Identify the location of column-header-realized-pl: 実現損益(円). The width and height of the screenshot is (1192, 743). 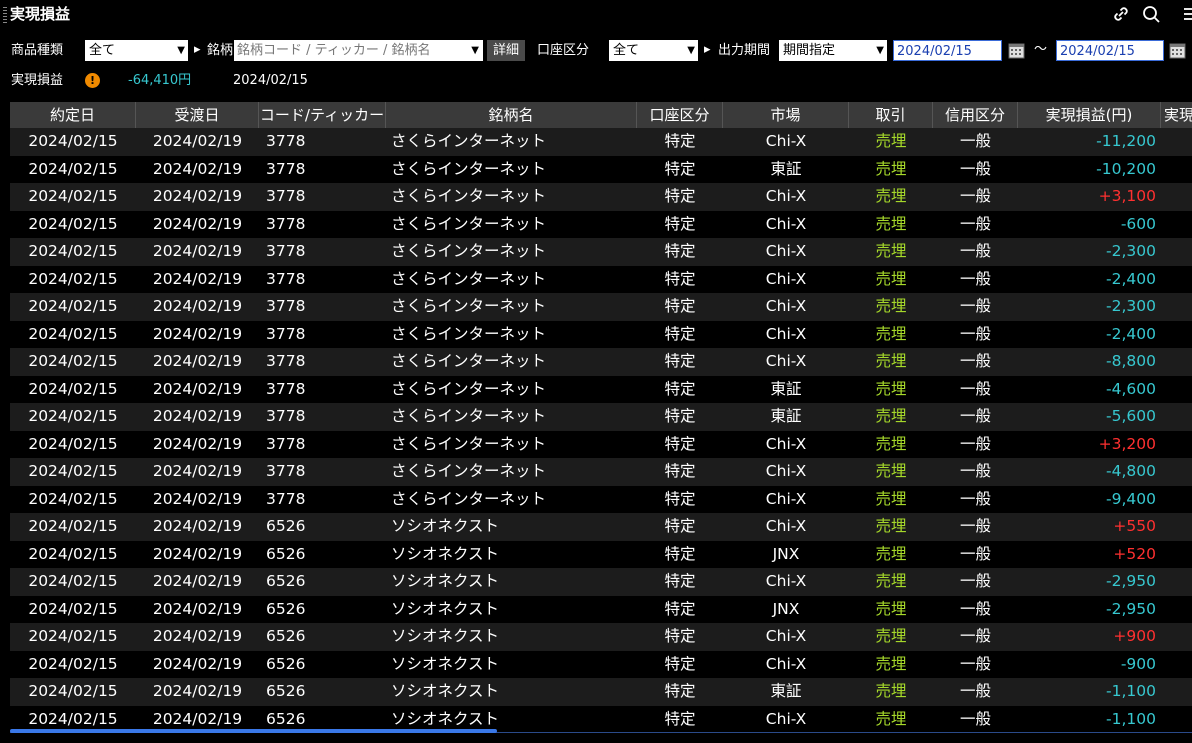
(1089, 115).